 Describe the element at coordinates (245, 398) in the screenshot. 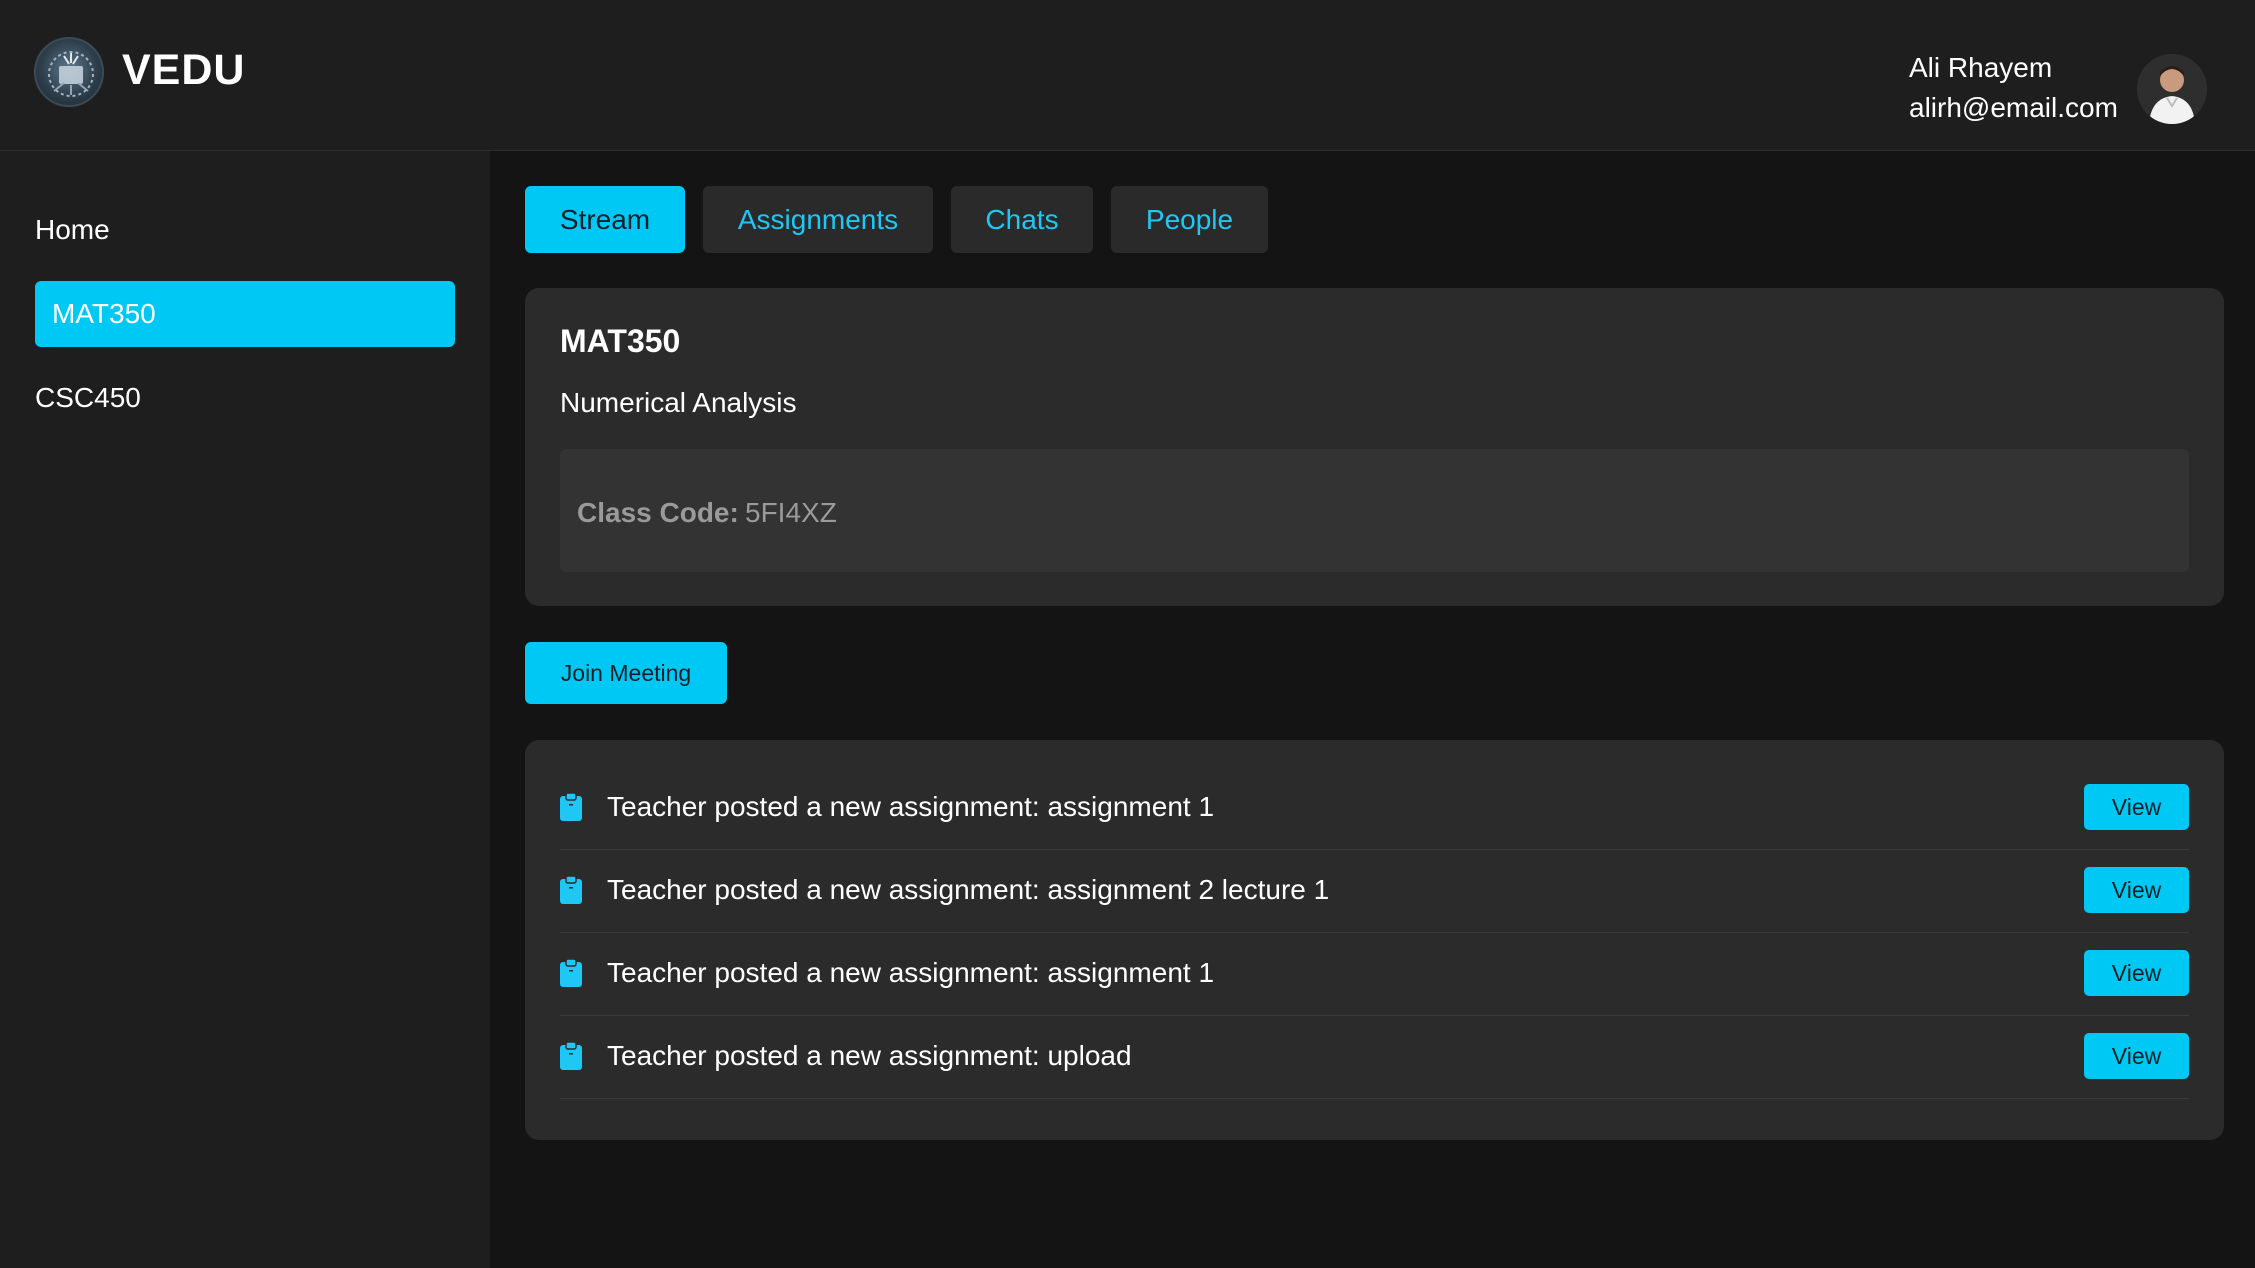

I see `sidebar-item-csc450: CSC450` at that location.